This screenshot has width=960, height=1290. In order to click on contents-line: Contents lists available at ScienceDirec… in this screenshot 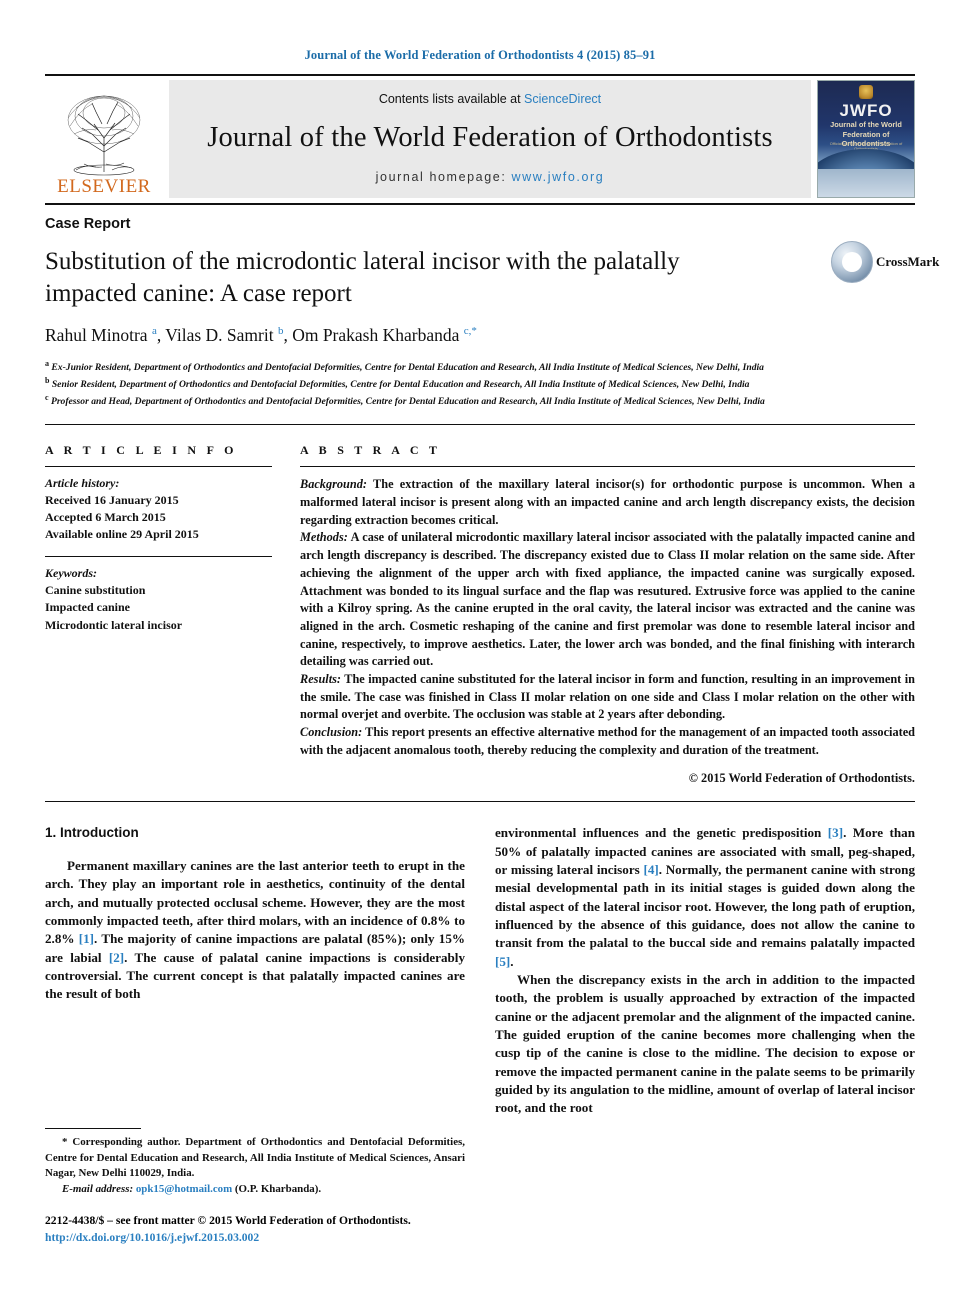, I will do `click(490, 99)`.